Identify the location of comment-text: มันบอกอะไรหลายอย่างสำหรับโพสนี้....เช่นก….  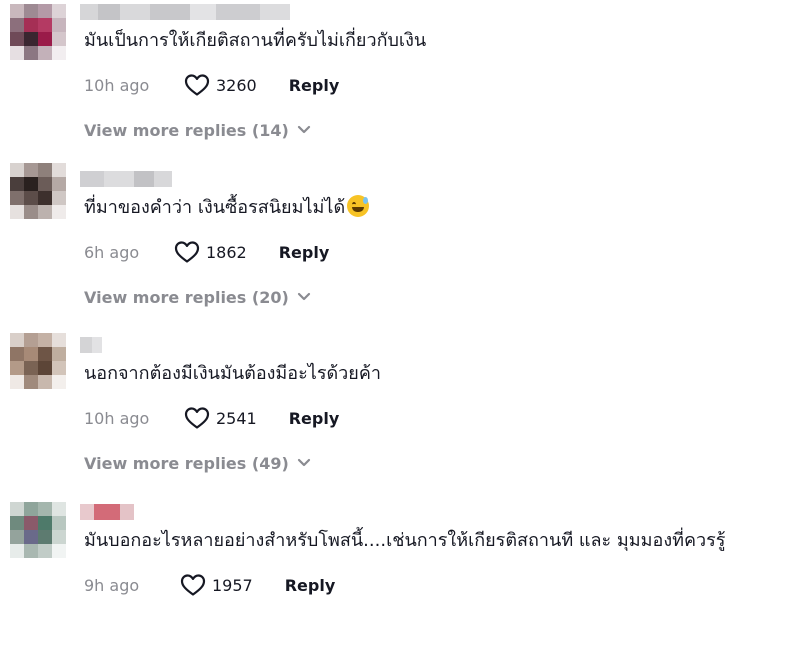
(405, 540).